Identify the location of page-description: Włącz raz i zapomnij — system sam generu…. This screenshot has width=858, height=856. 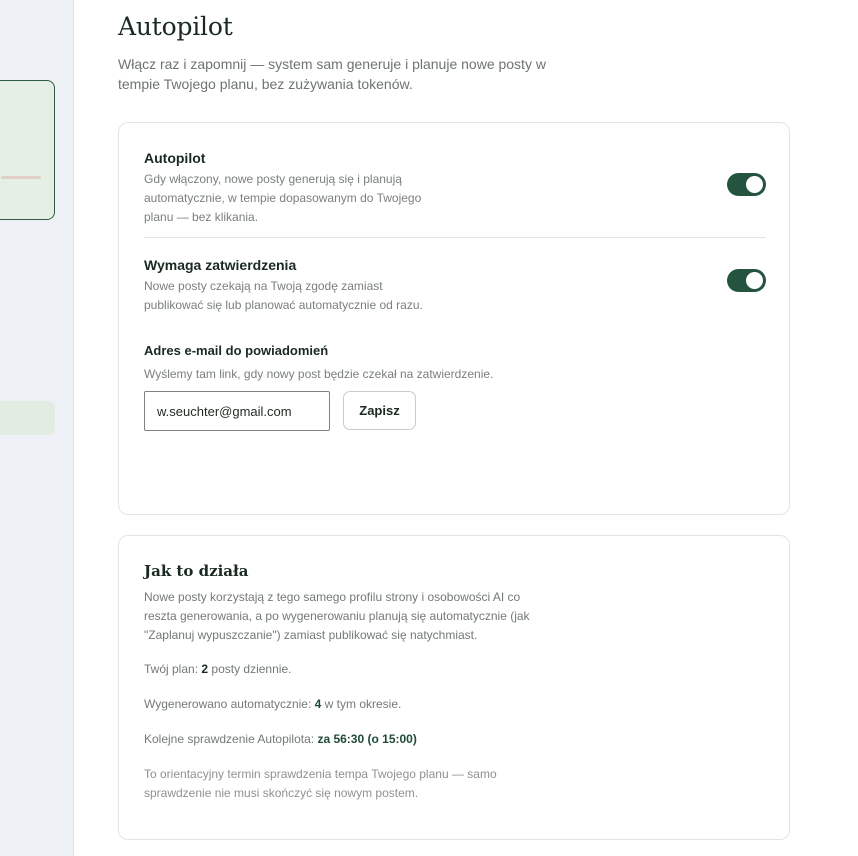
(332, 74).